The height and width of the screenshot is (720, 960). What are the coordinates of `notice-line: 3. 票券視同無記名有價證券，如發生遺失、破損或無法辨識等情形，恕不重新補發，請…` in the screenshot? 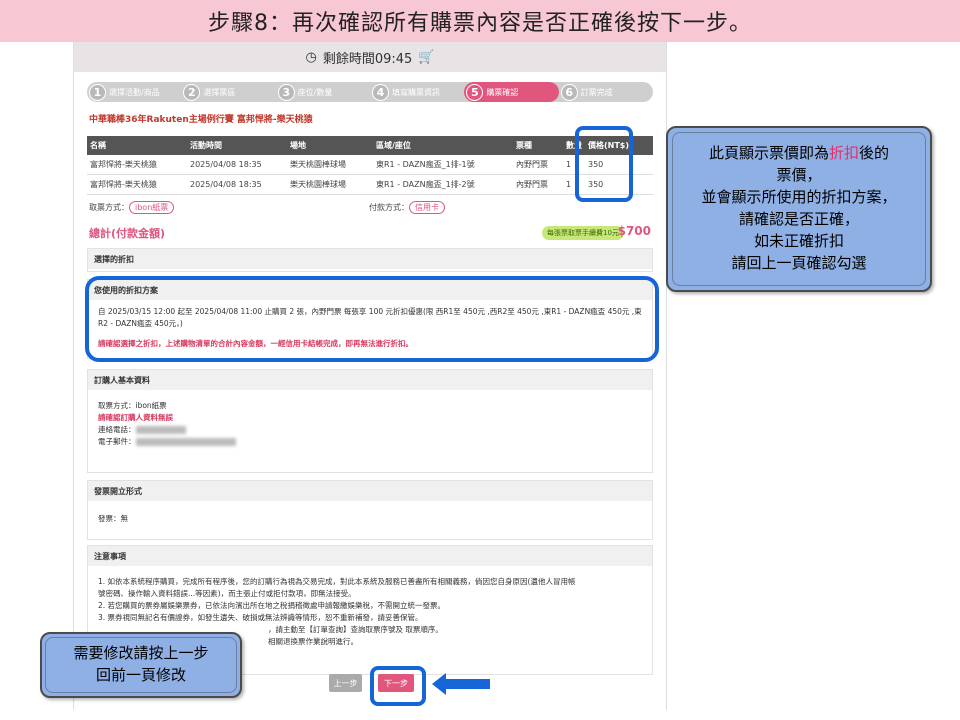 It's located at (260, 617).